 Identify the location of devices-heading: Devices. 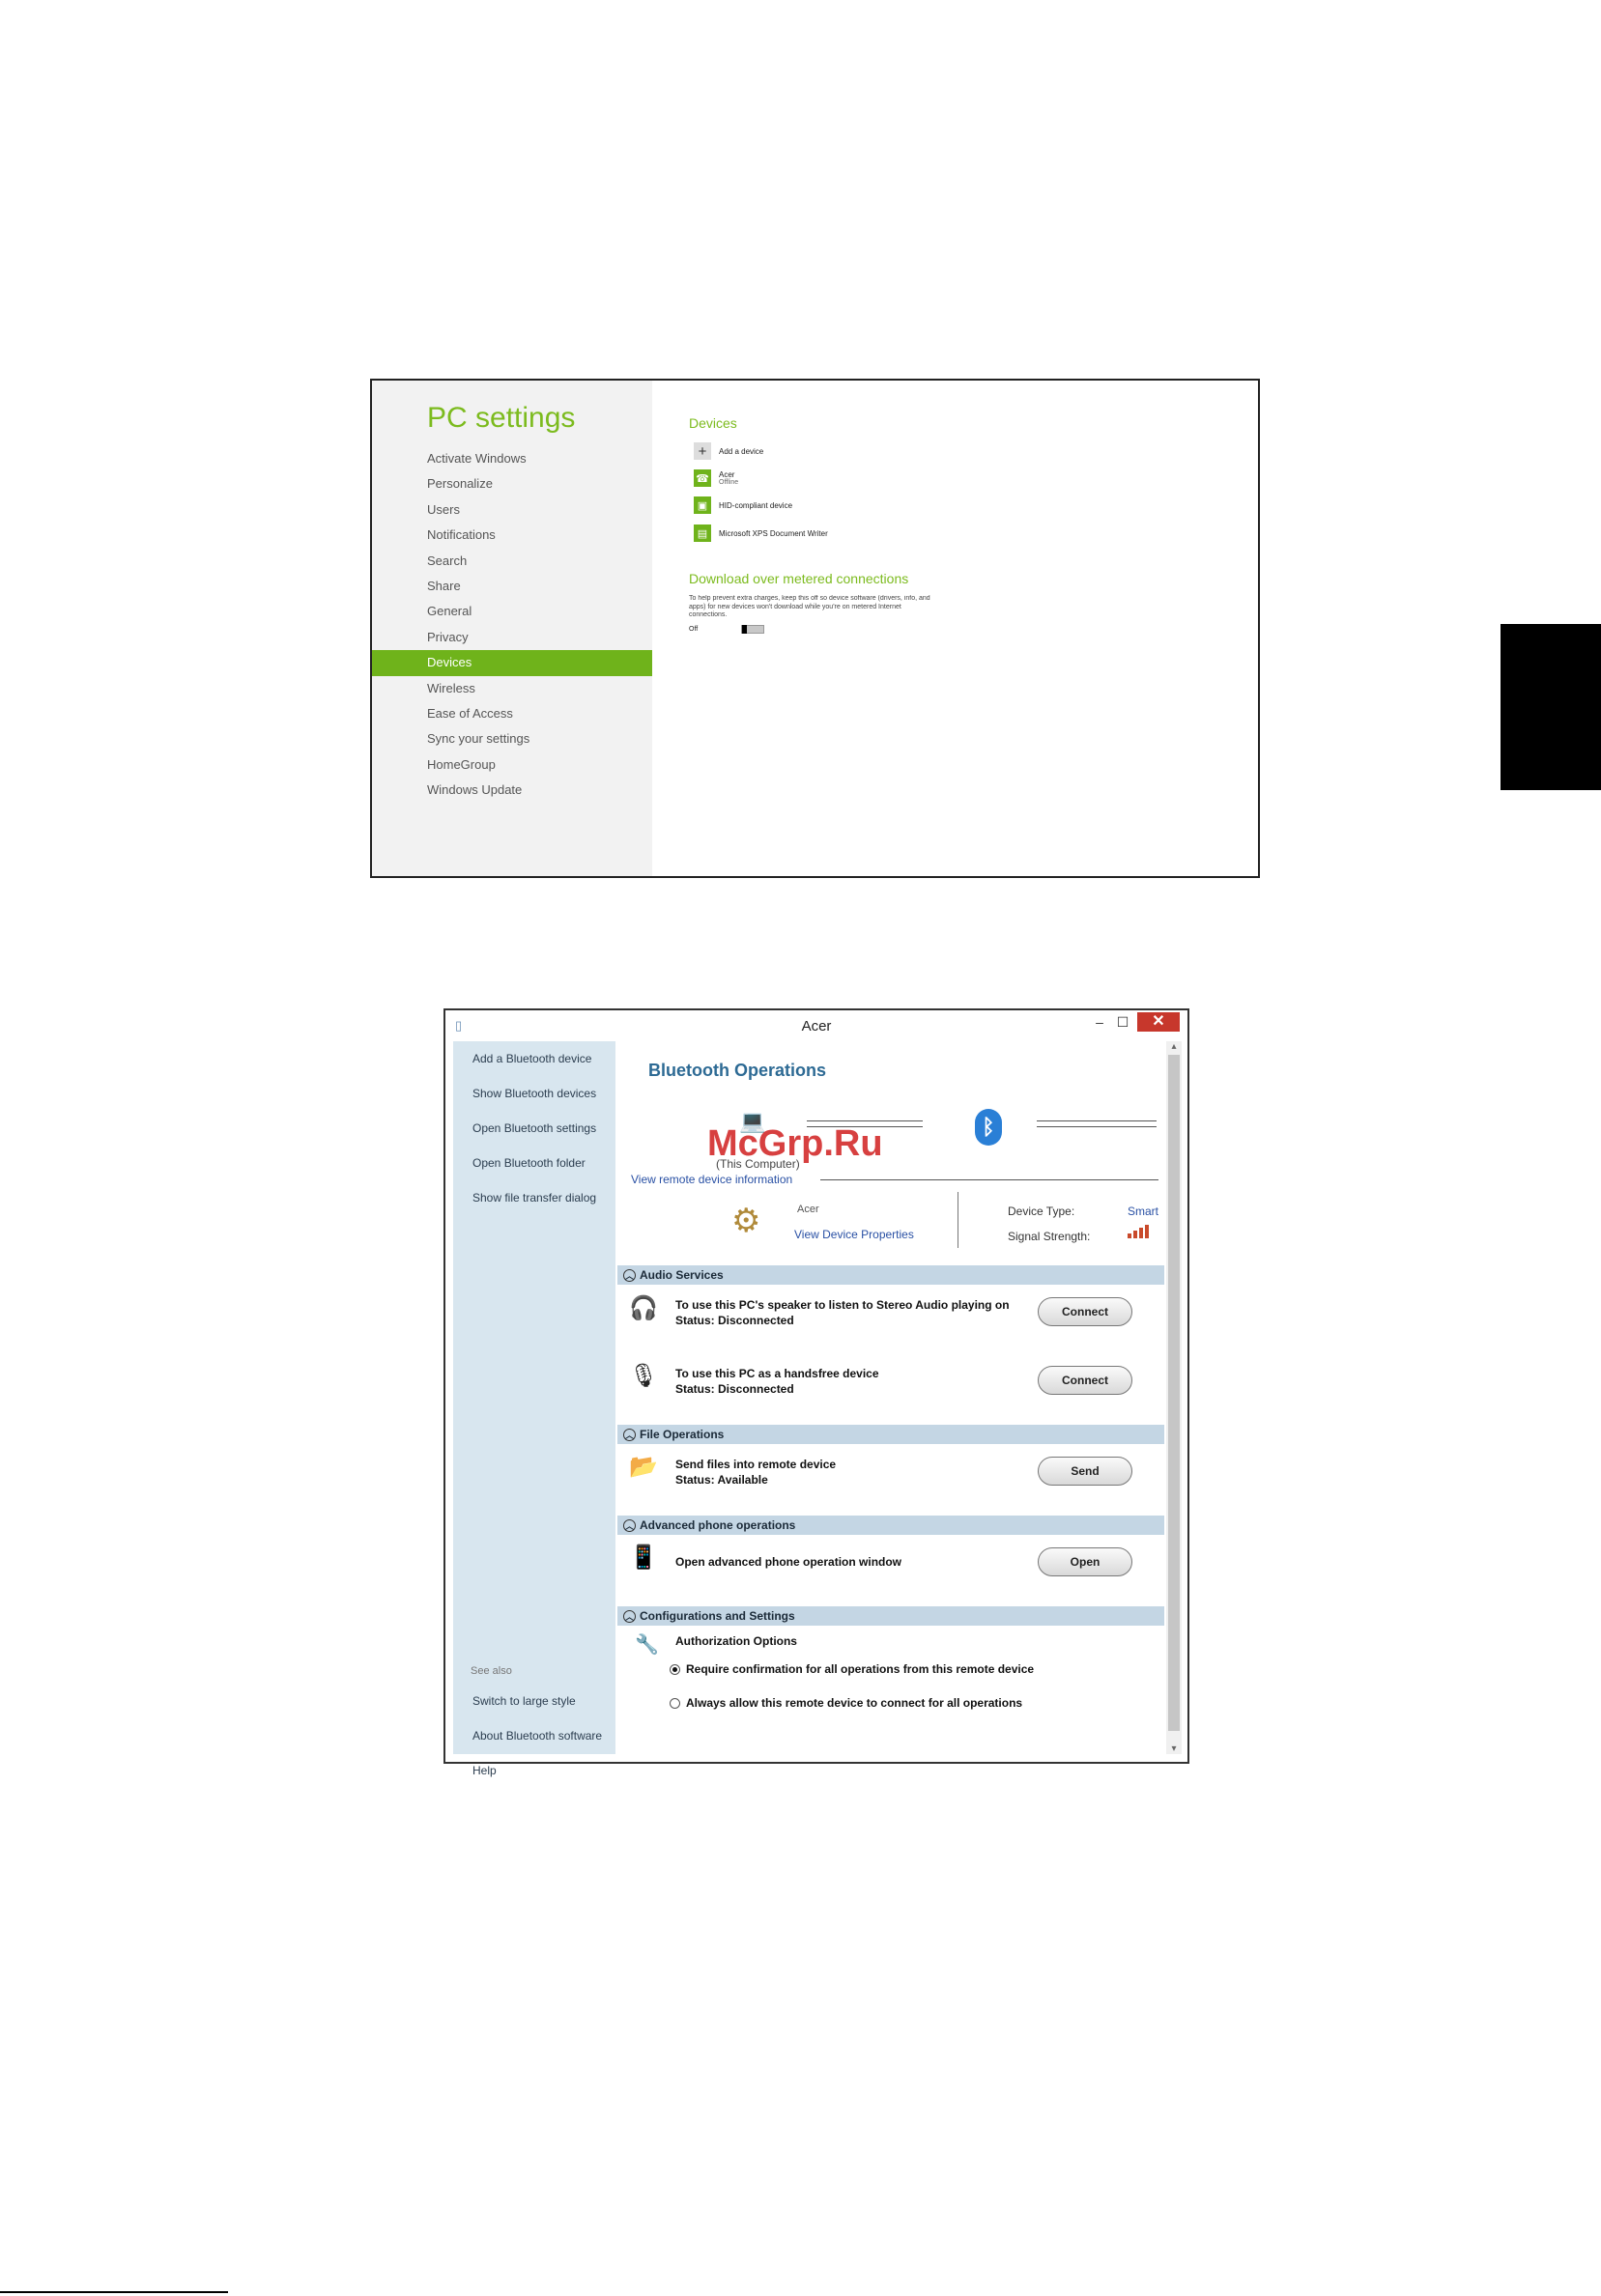
(713, 423).